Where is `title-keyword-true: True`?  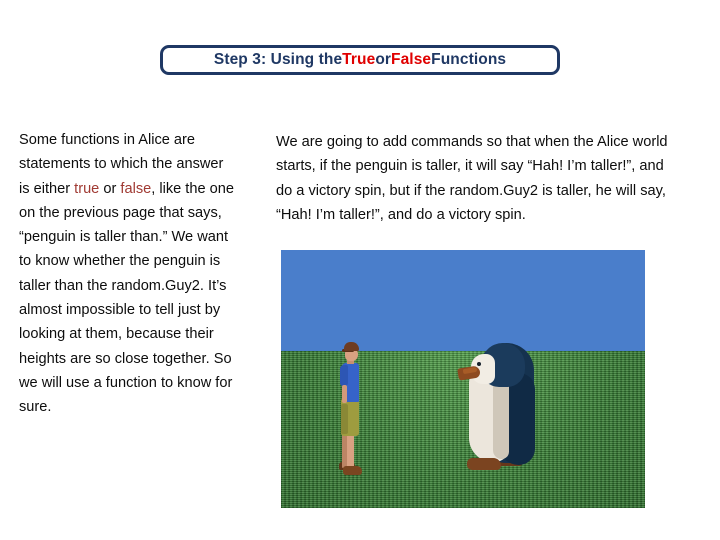 title-keyword-true: True is located at coordinates (359, 59).